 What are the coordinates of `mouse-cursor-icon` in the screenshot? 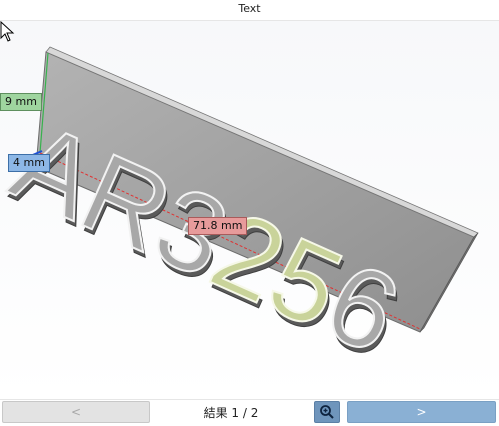 It's located at (7, 31).